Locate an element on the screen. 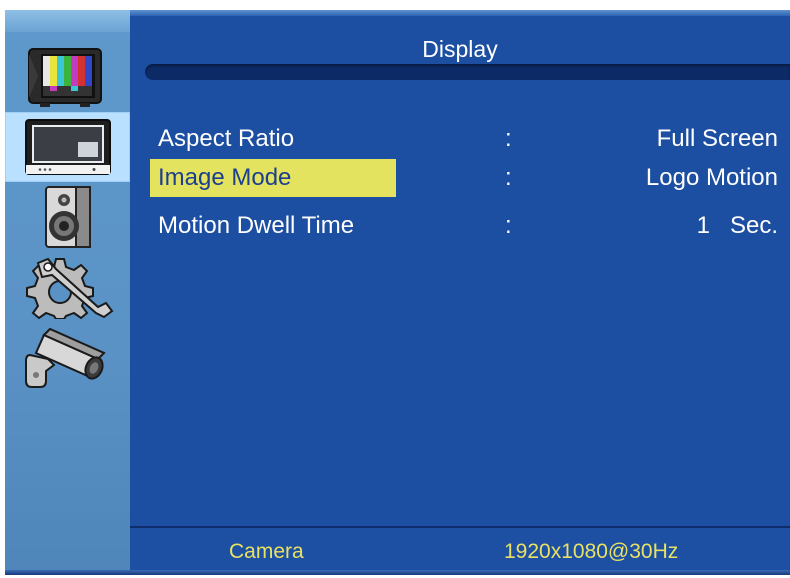 The width and height of the screenshot is (790, 578). title-underline is located at coordinates (467, 72).